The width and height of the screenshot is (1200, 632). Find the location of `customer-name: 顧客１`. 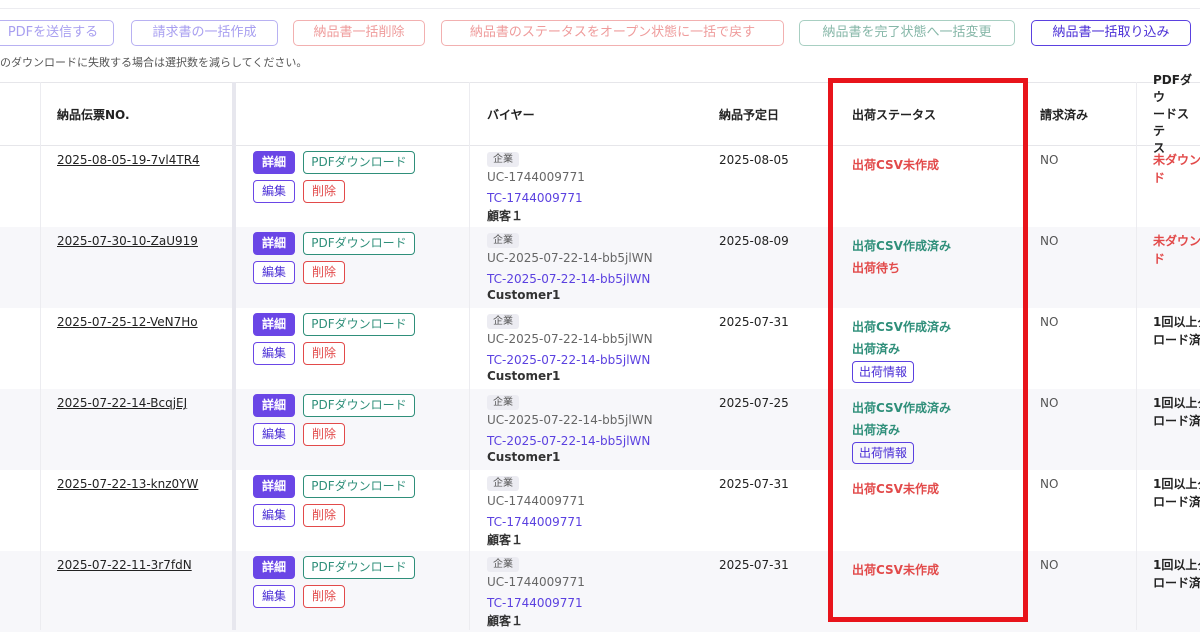

customer-name: 顧客１ is located at coordinates (505, 621).